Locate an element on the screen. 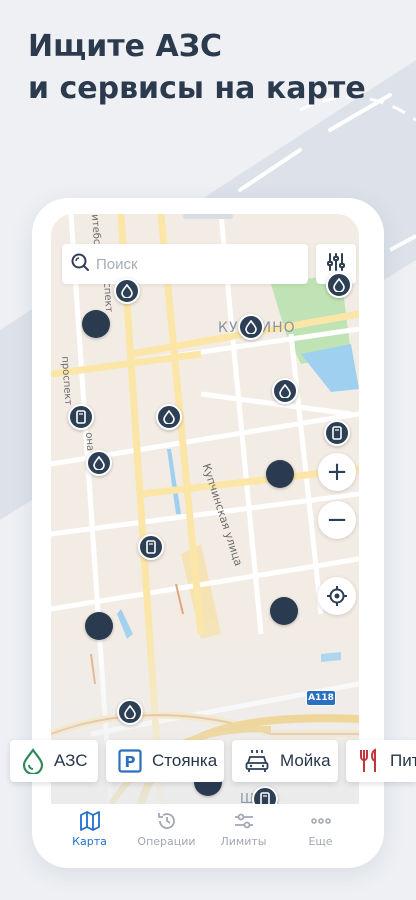 The height and width of the screenshot is (900, 416). map-icon is located at coordinates (89, 821).